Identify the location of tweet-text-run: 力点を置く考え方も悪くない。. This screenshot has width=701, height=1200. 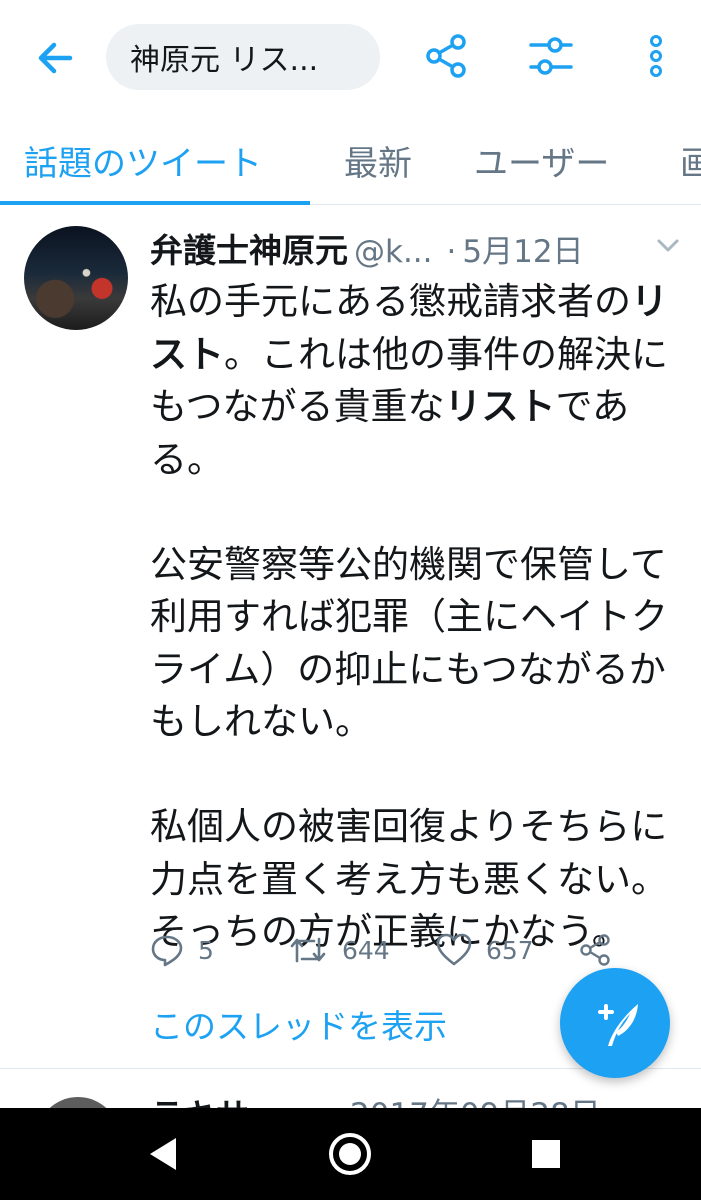
(409, 879).